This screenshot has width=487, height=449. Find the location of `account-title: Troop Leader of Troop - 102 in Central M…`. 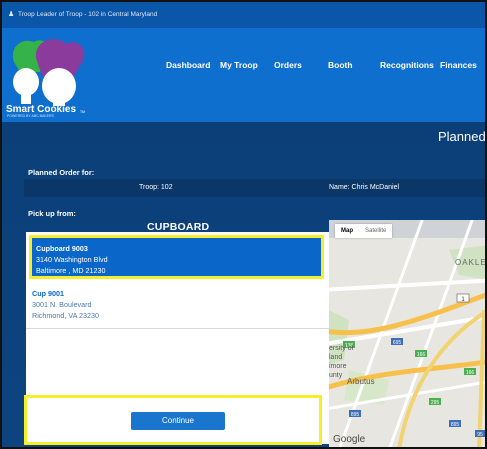

account-title: Troop Leader of Troop - 102 in Central M… is located at coordinates (88, 14).